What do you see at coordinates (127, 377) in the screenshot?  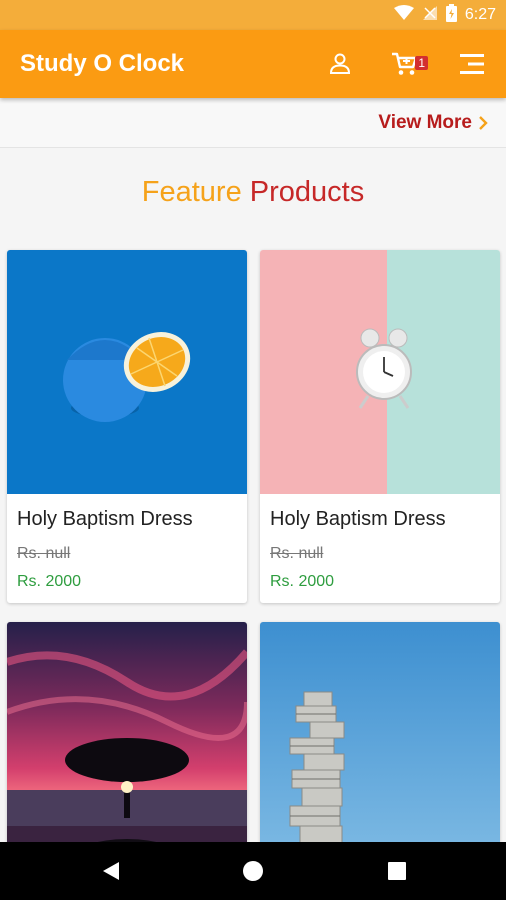 I see `orange-image` at bounding box center [127, 377].